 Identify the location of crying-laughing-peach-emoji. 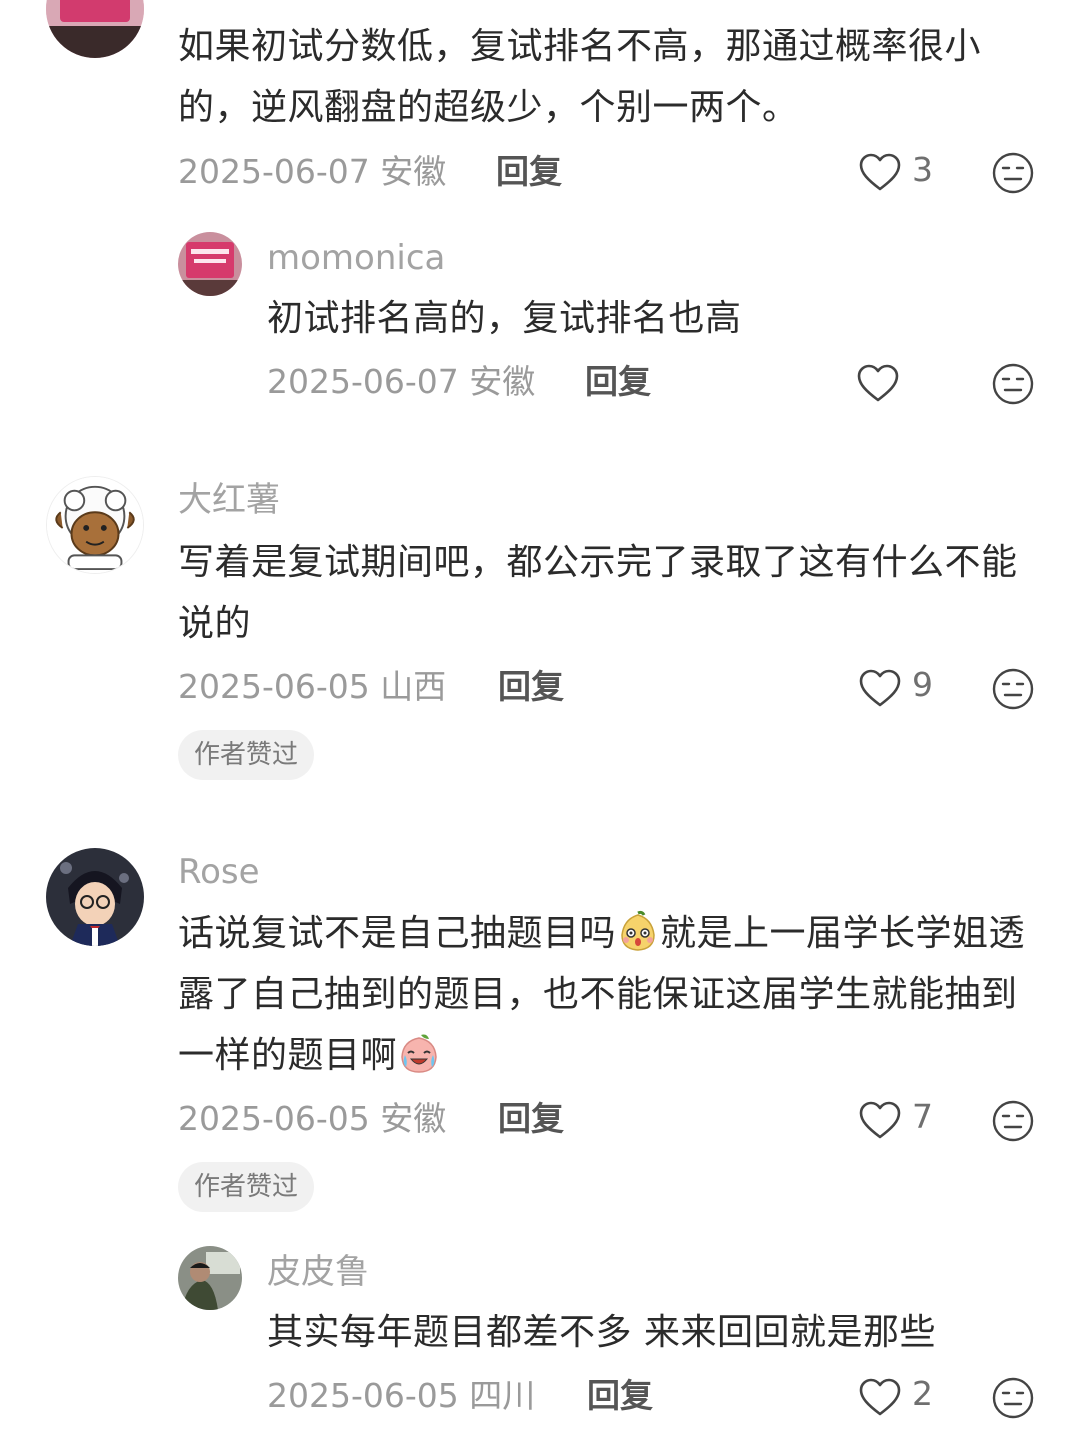
(419, 1053).